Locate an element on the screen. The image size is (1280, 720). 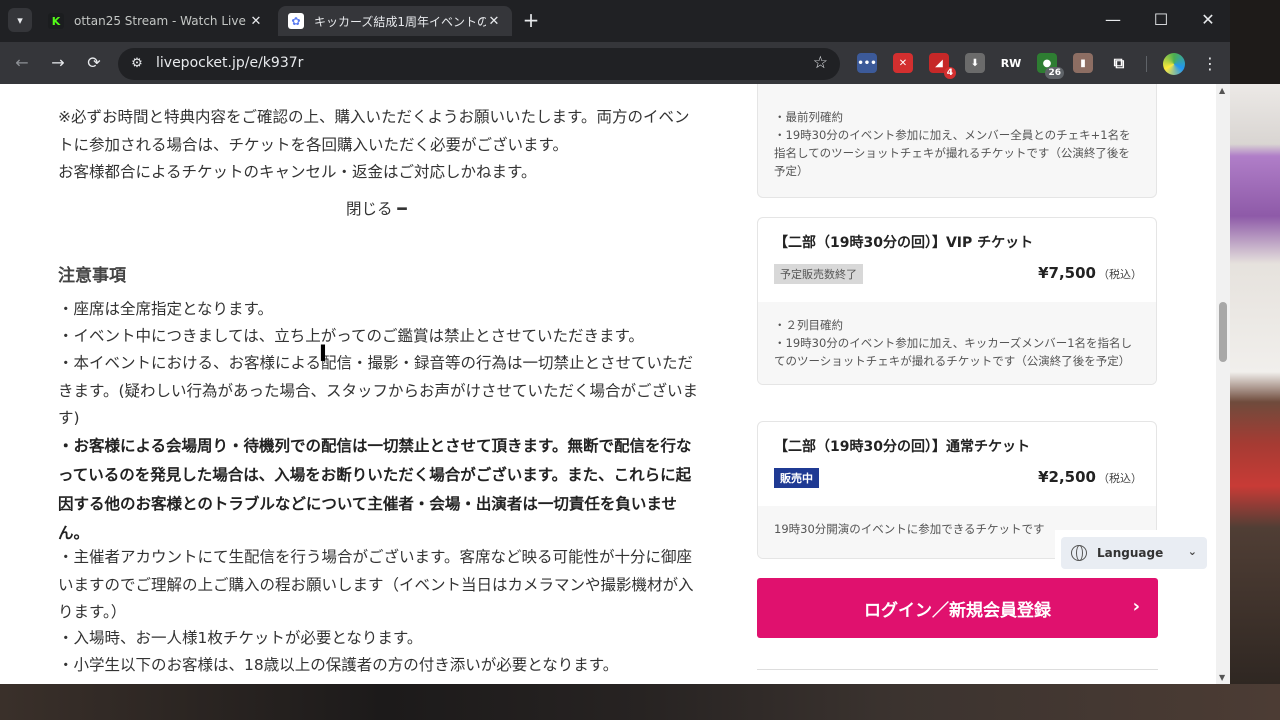
language-selector: Language ⌄ is located at coordinates (1135, 553).